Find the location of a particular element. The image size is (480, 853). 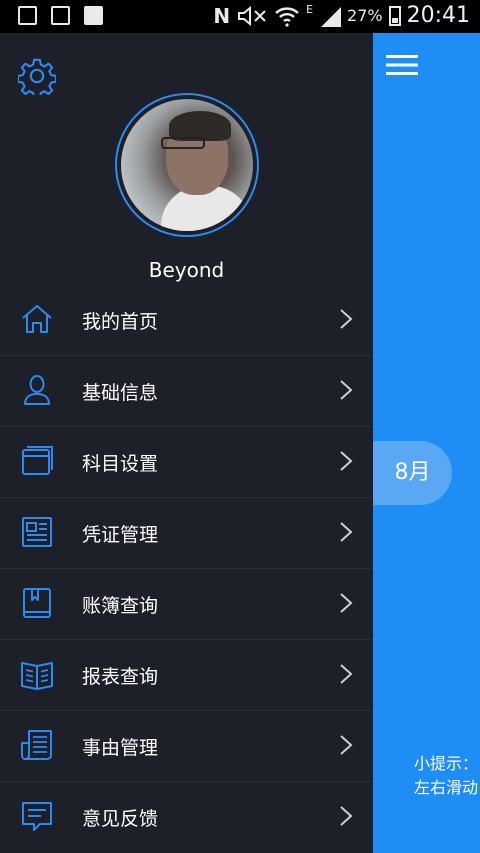

nfc-icon: N is located at coordinates (222, 15).